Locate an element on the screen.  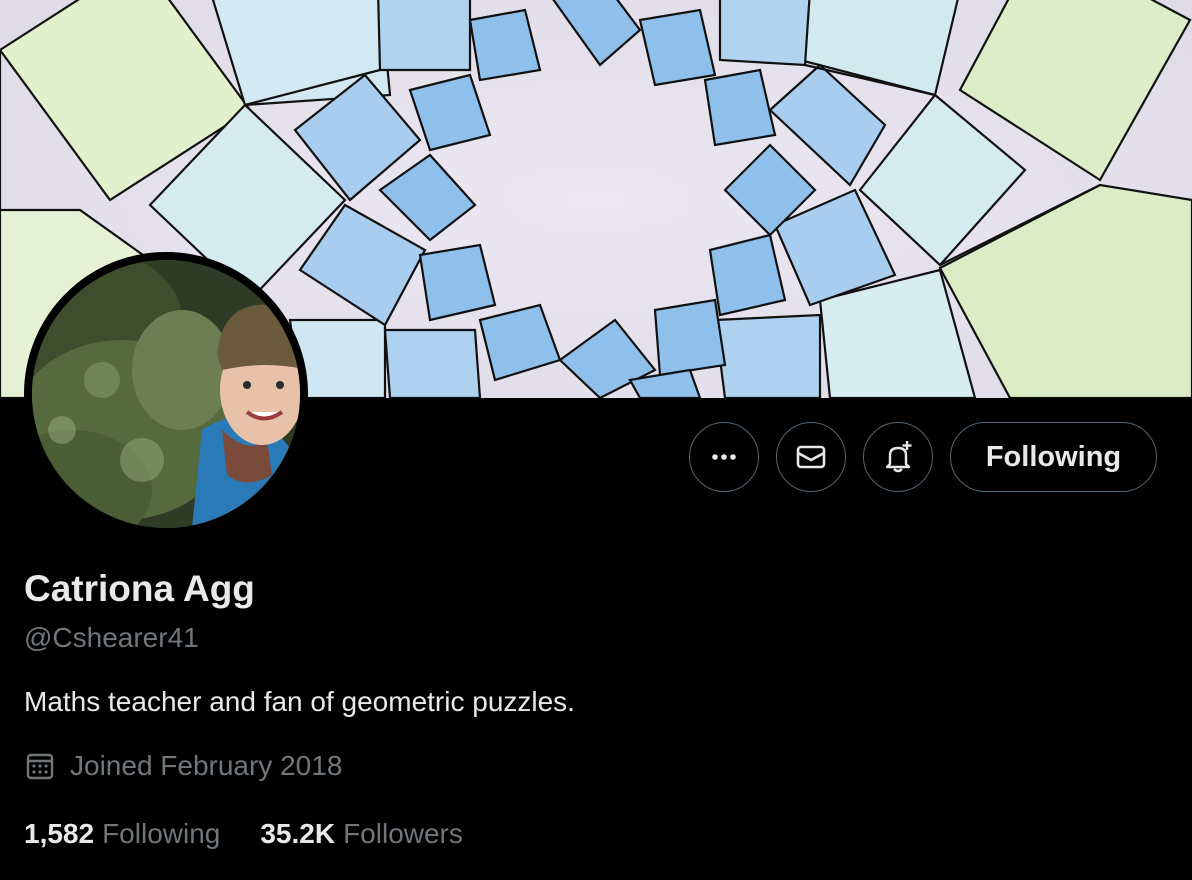
followers-count: 35.2K is located at coordinates (298, 833).